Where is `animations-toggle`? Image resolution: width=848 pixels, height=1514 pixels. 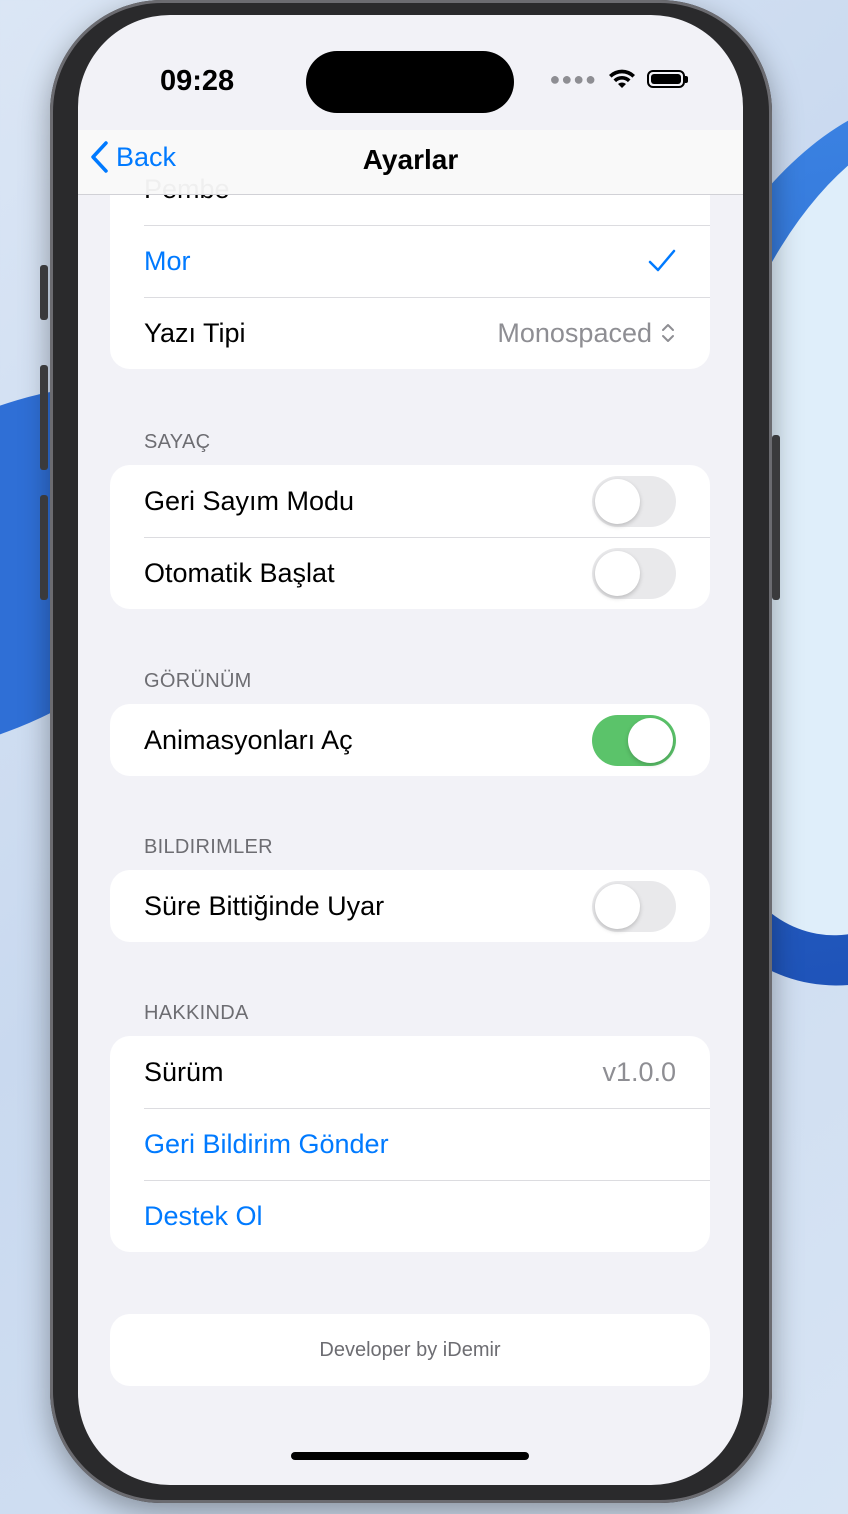
animations-toggle is located at coordinates (634, 740).